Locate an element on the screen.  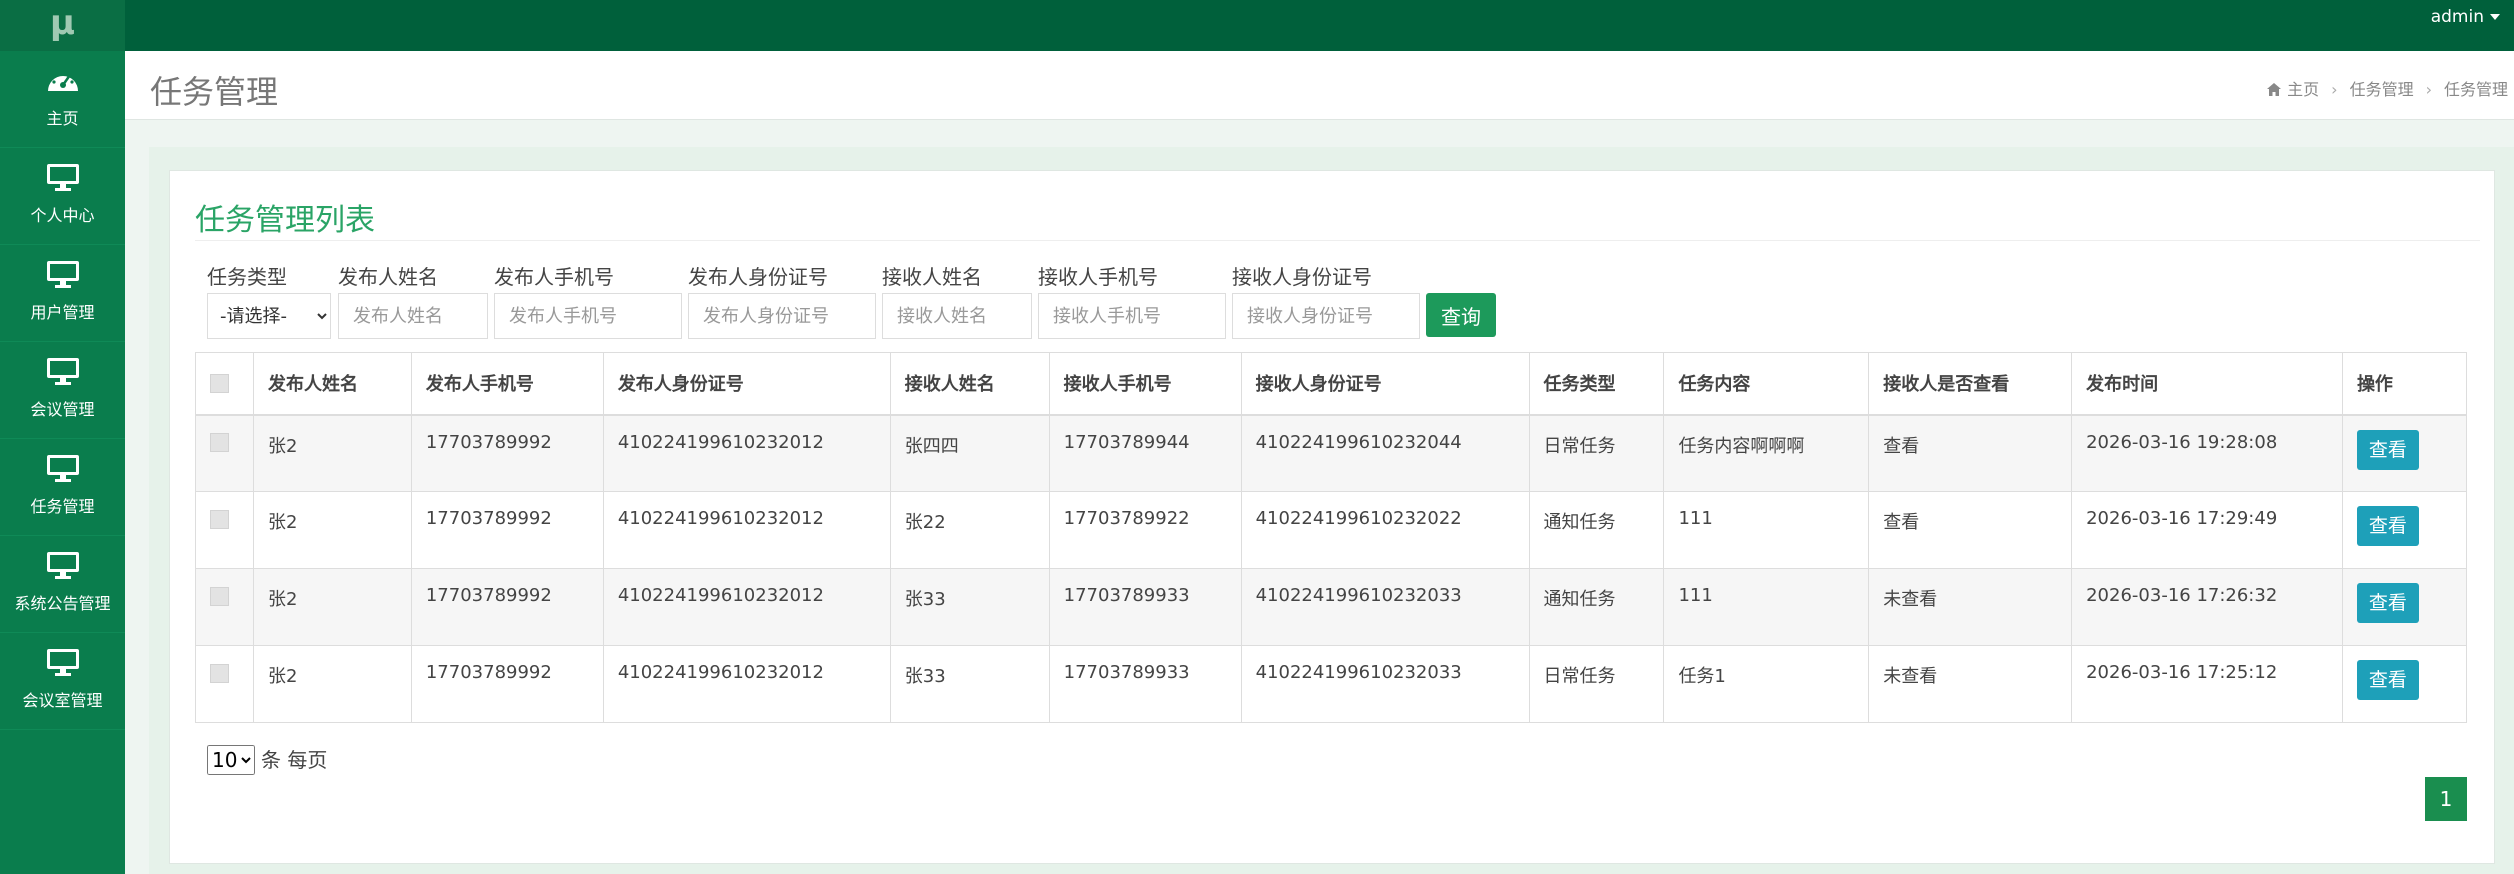
table-cell: 张四四 is located at coordinates (969, 453).